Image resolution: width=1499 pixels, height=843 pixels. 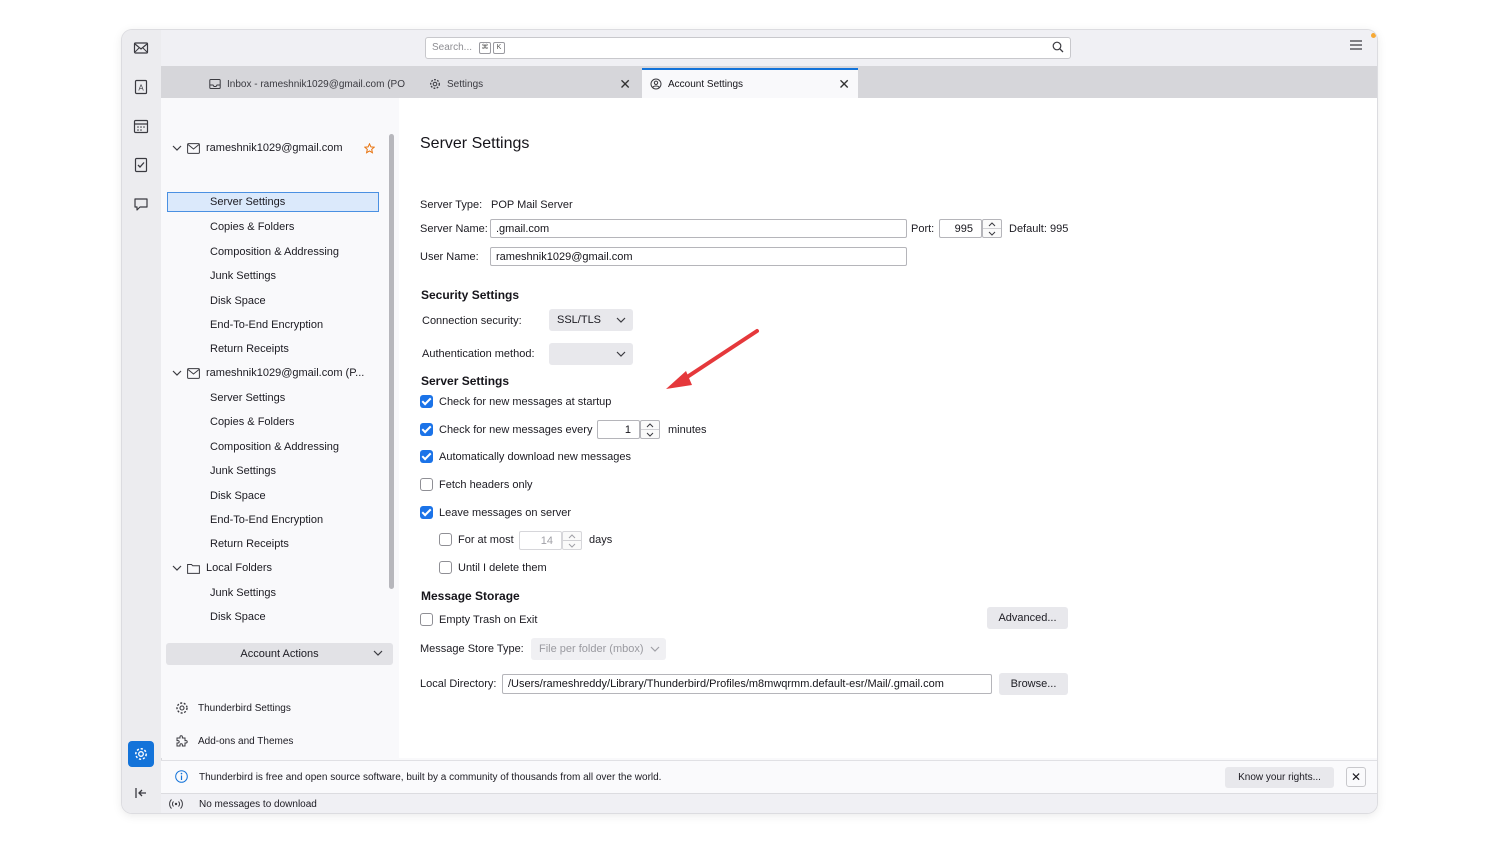 I want to click on sidebar-item-receipts-1: Return Receipts, so click(x=273, y=349).